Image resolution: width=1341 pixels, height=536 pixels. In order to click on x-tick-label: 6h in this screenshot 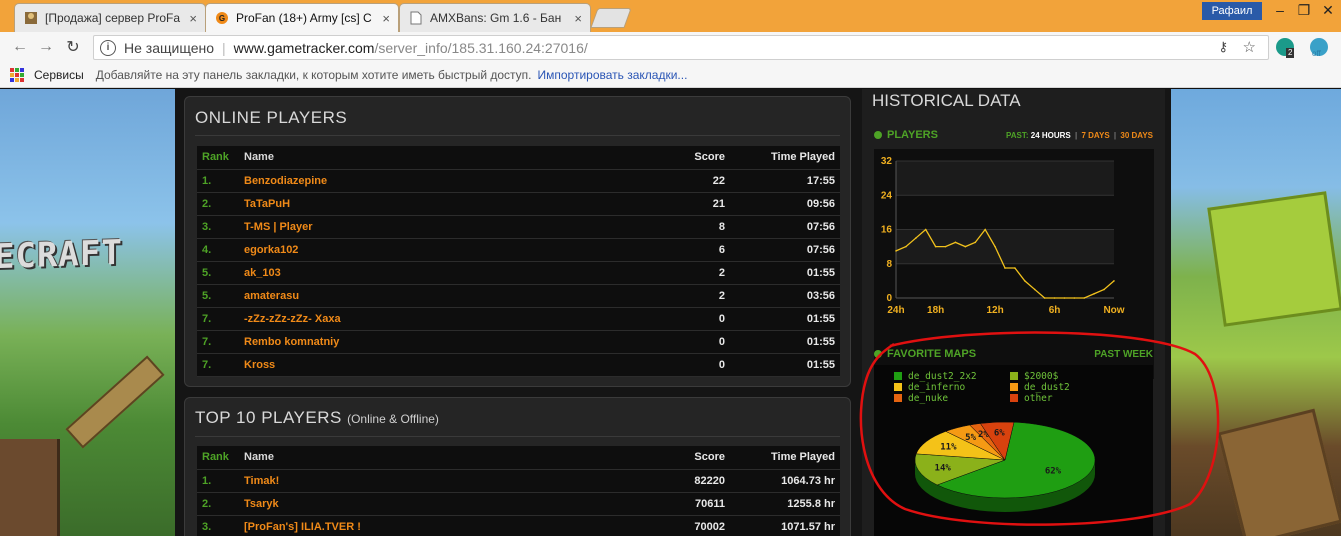, I will do `click(1055, 310)`.